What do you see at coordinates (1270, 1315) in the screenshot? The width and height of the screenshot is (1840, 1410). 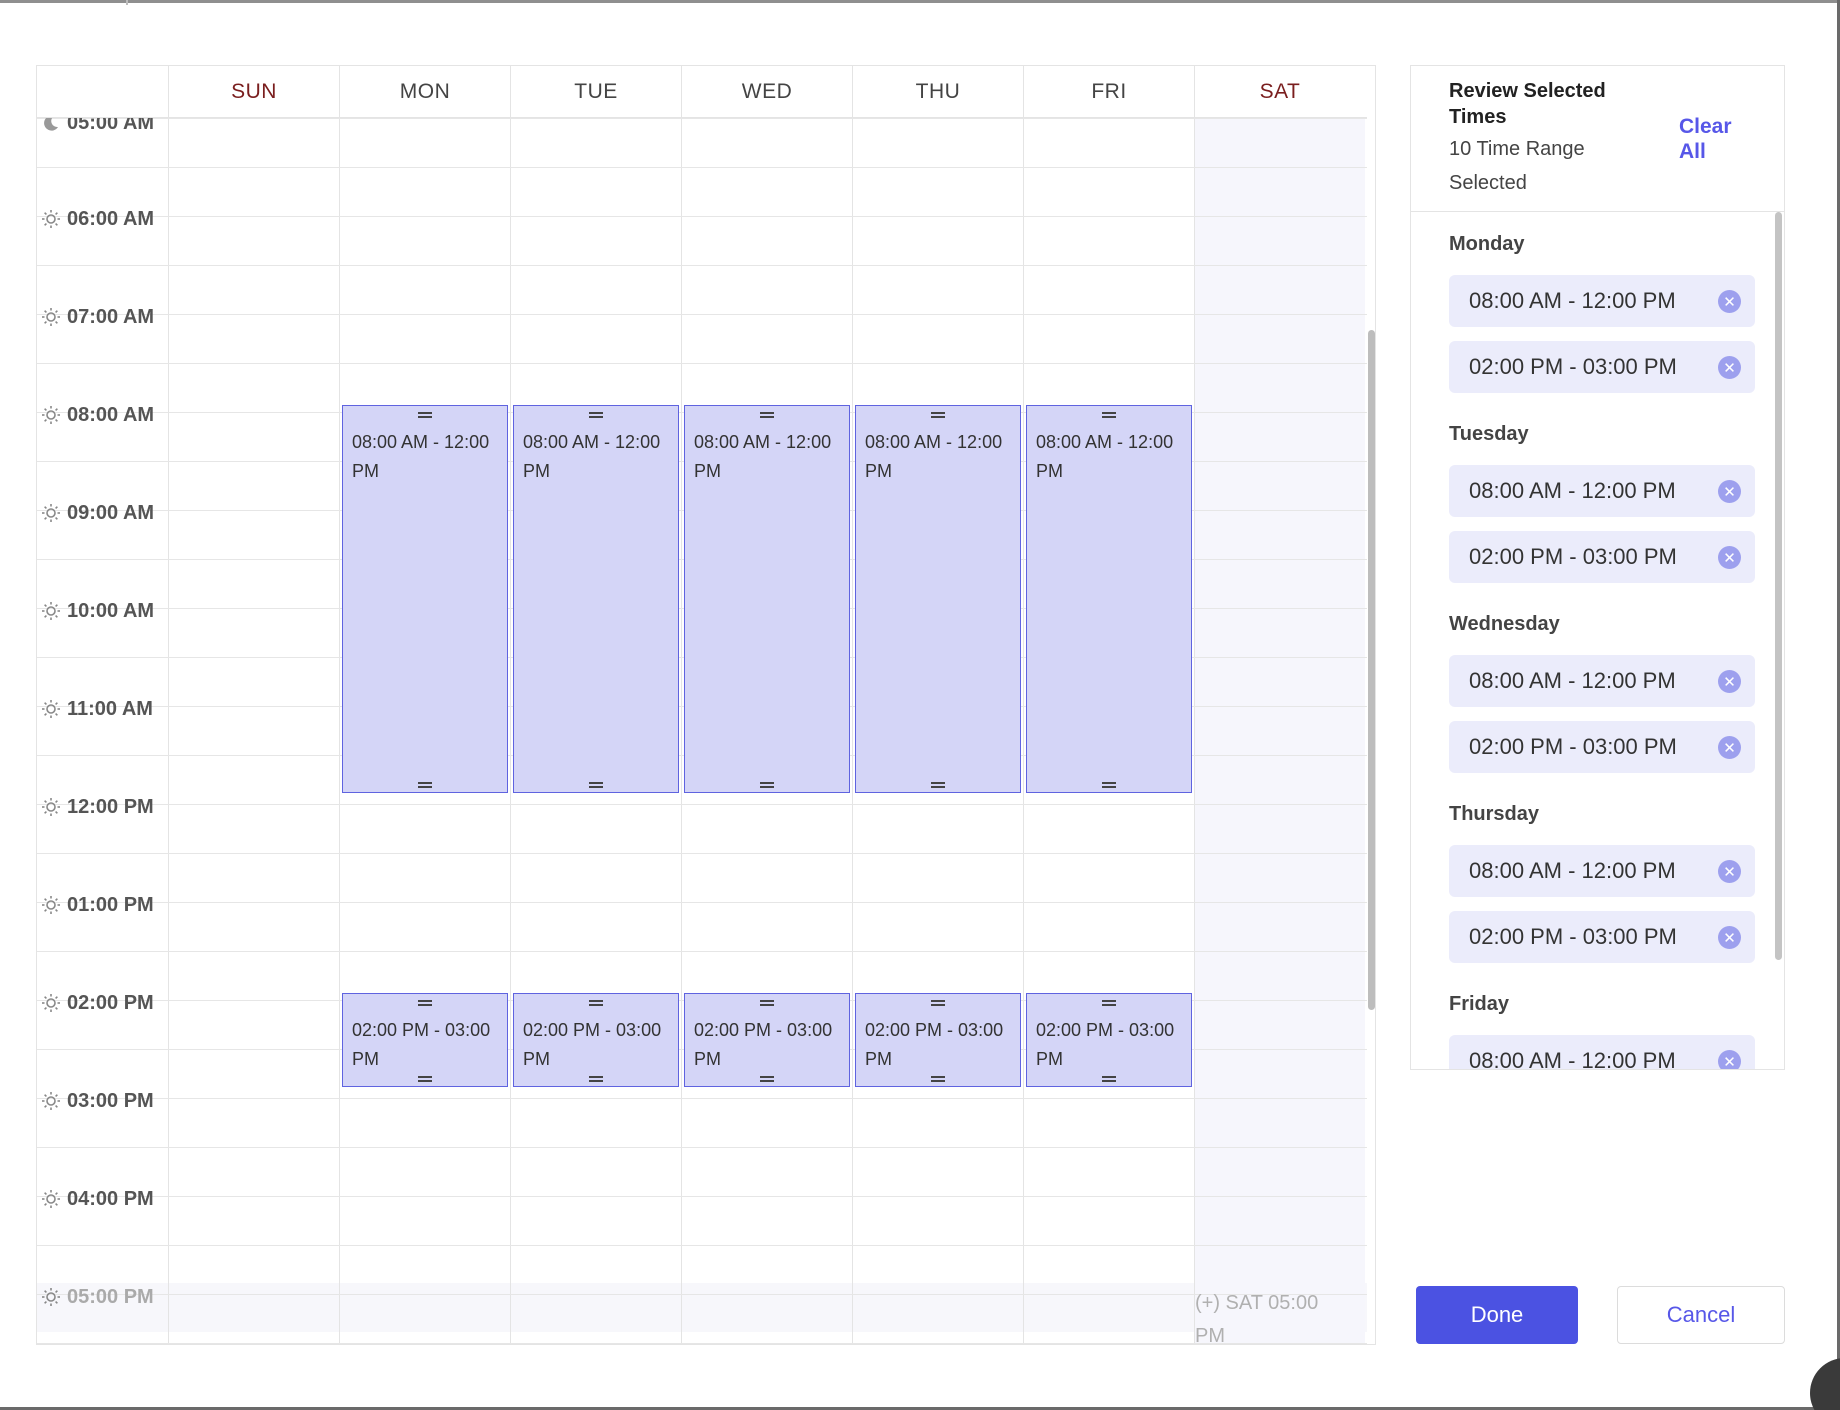 I see `add-slot-hint: (+) SAT 05:00 PM` at bounding box center [1270, 1315].